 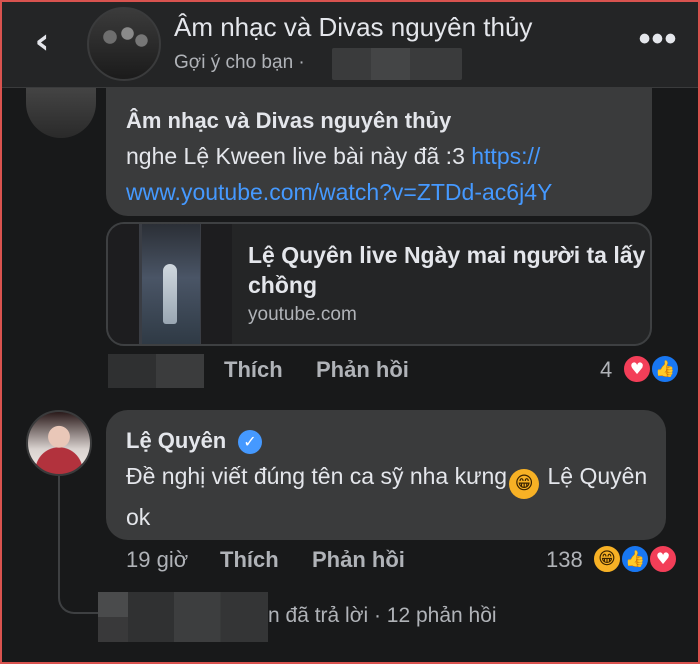 What do you see at coordinates (170, 294) in the screenshot?
I see `thumbnail-figure` at bounding box center [170, 294].